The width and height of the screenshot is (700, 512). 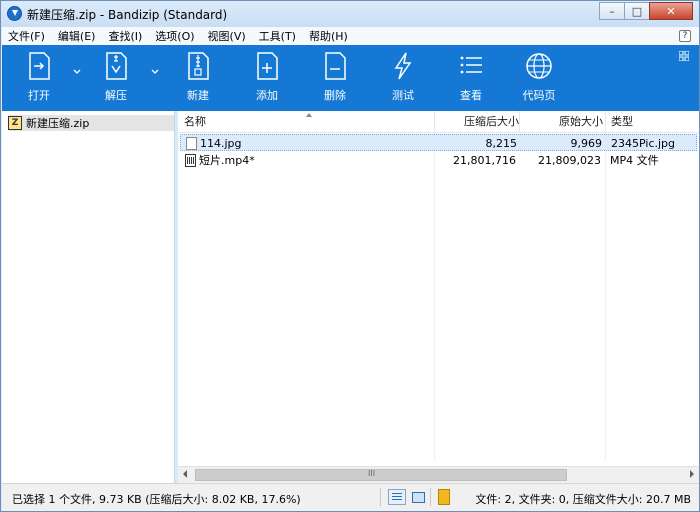 What do you see at coordinates (309, 115) in the screenshot?
I see `sort-ascending-icon` at bounding box center [309, 115].